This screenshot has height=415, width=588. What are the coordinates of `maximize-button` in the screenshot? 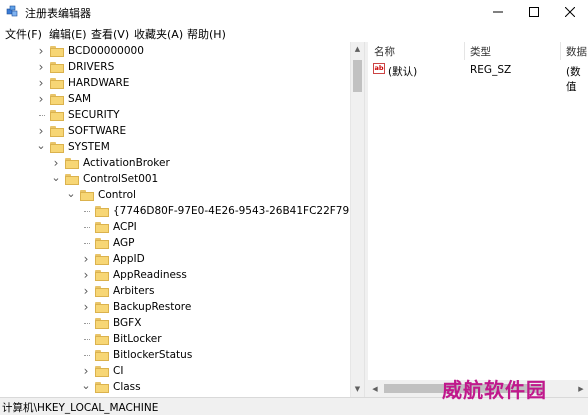 It's located at (534, 12).